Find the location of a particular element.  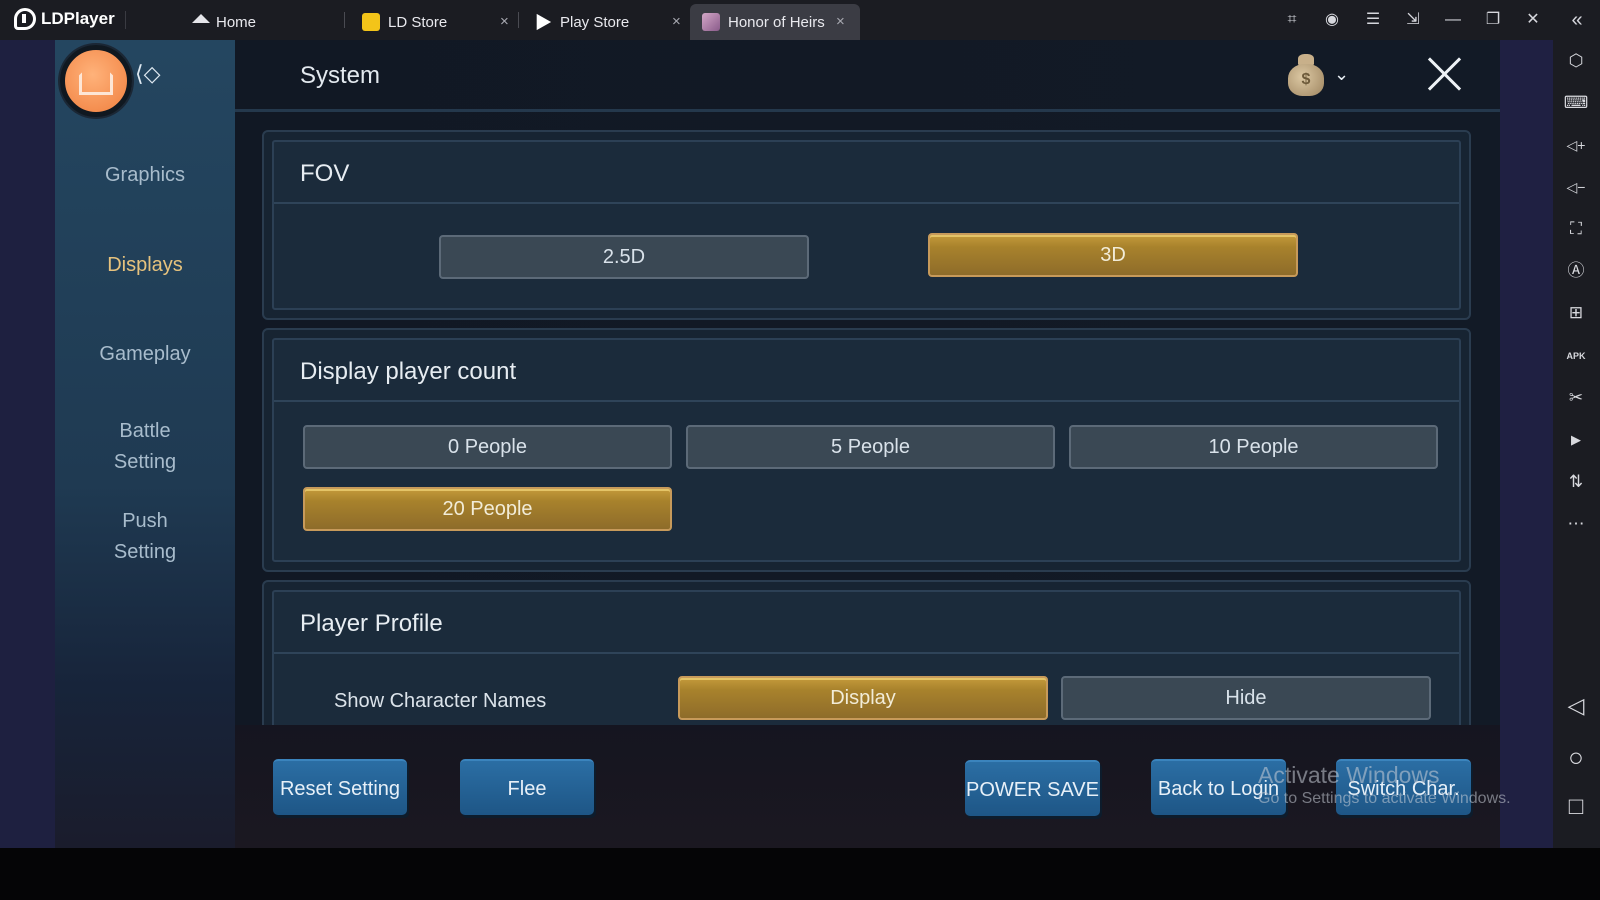

bottom-action-bar is located at coordinates (867, 786).